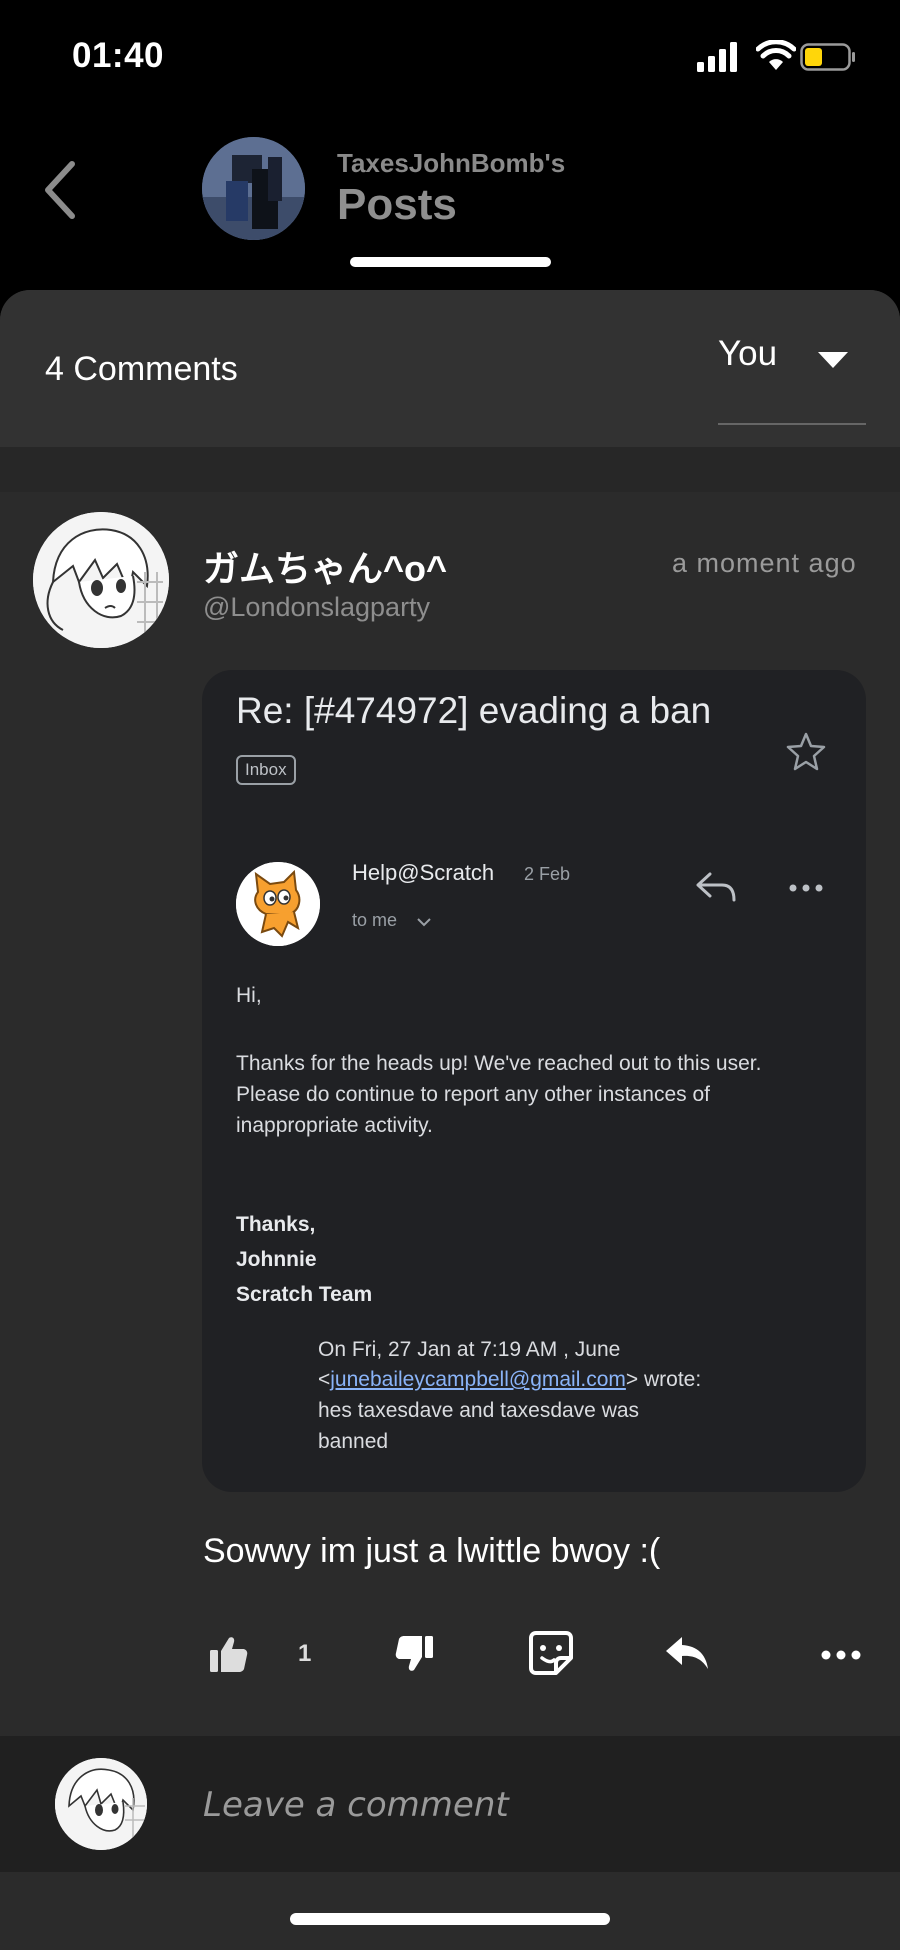  What do you see at coordinates (776, 55) in the screenshot?
I see `wifi-icon` at bounding box center [776, 55].